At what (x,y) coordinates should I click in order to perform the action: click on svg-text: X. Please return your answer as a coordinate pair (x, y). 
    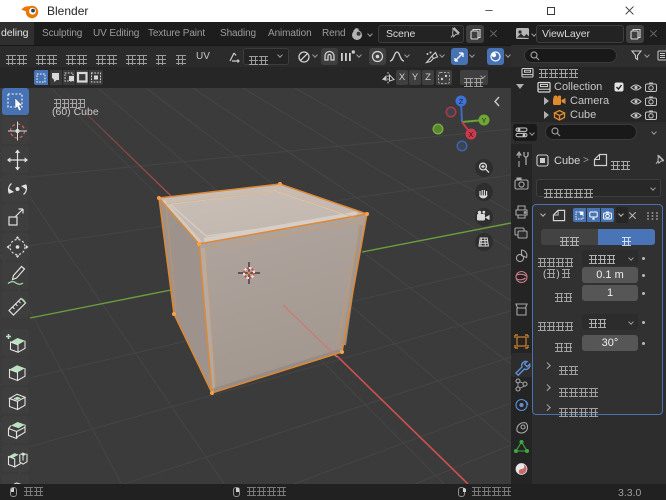
    Looking at the image, I should click on (471, 135).